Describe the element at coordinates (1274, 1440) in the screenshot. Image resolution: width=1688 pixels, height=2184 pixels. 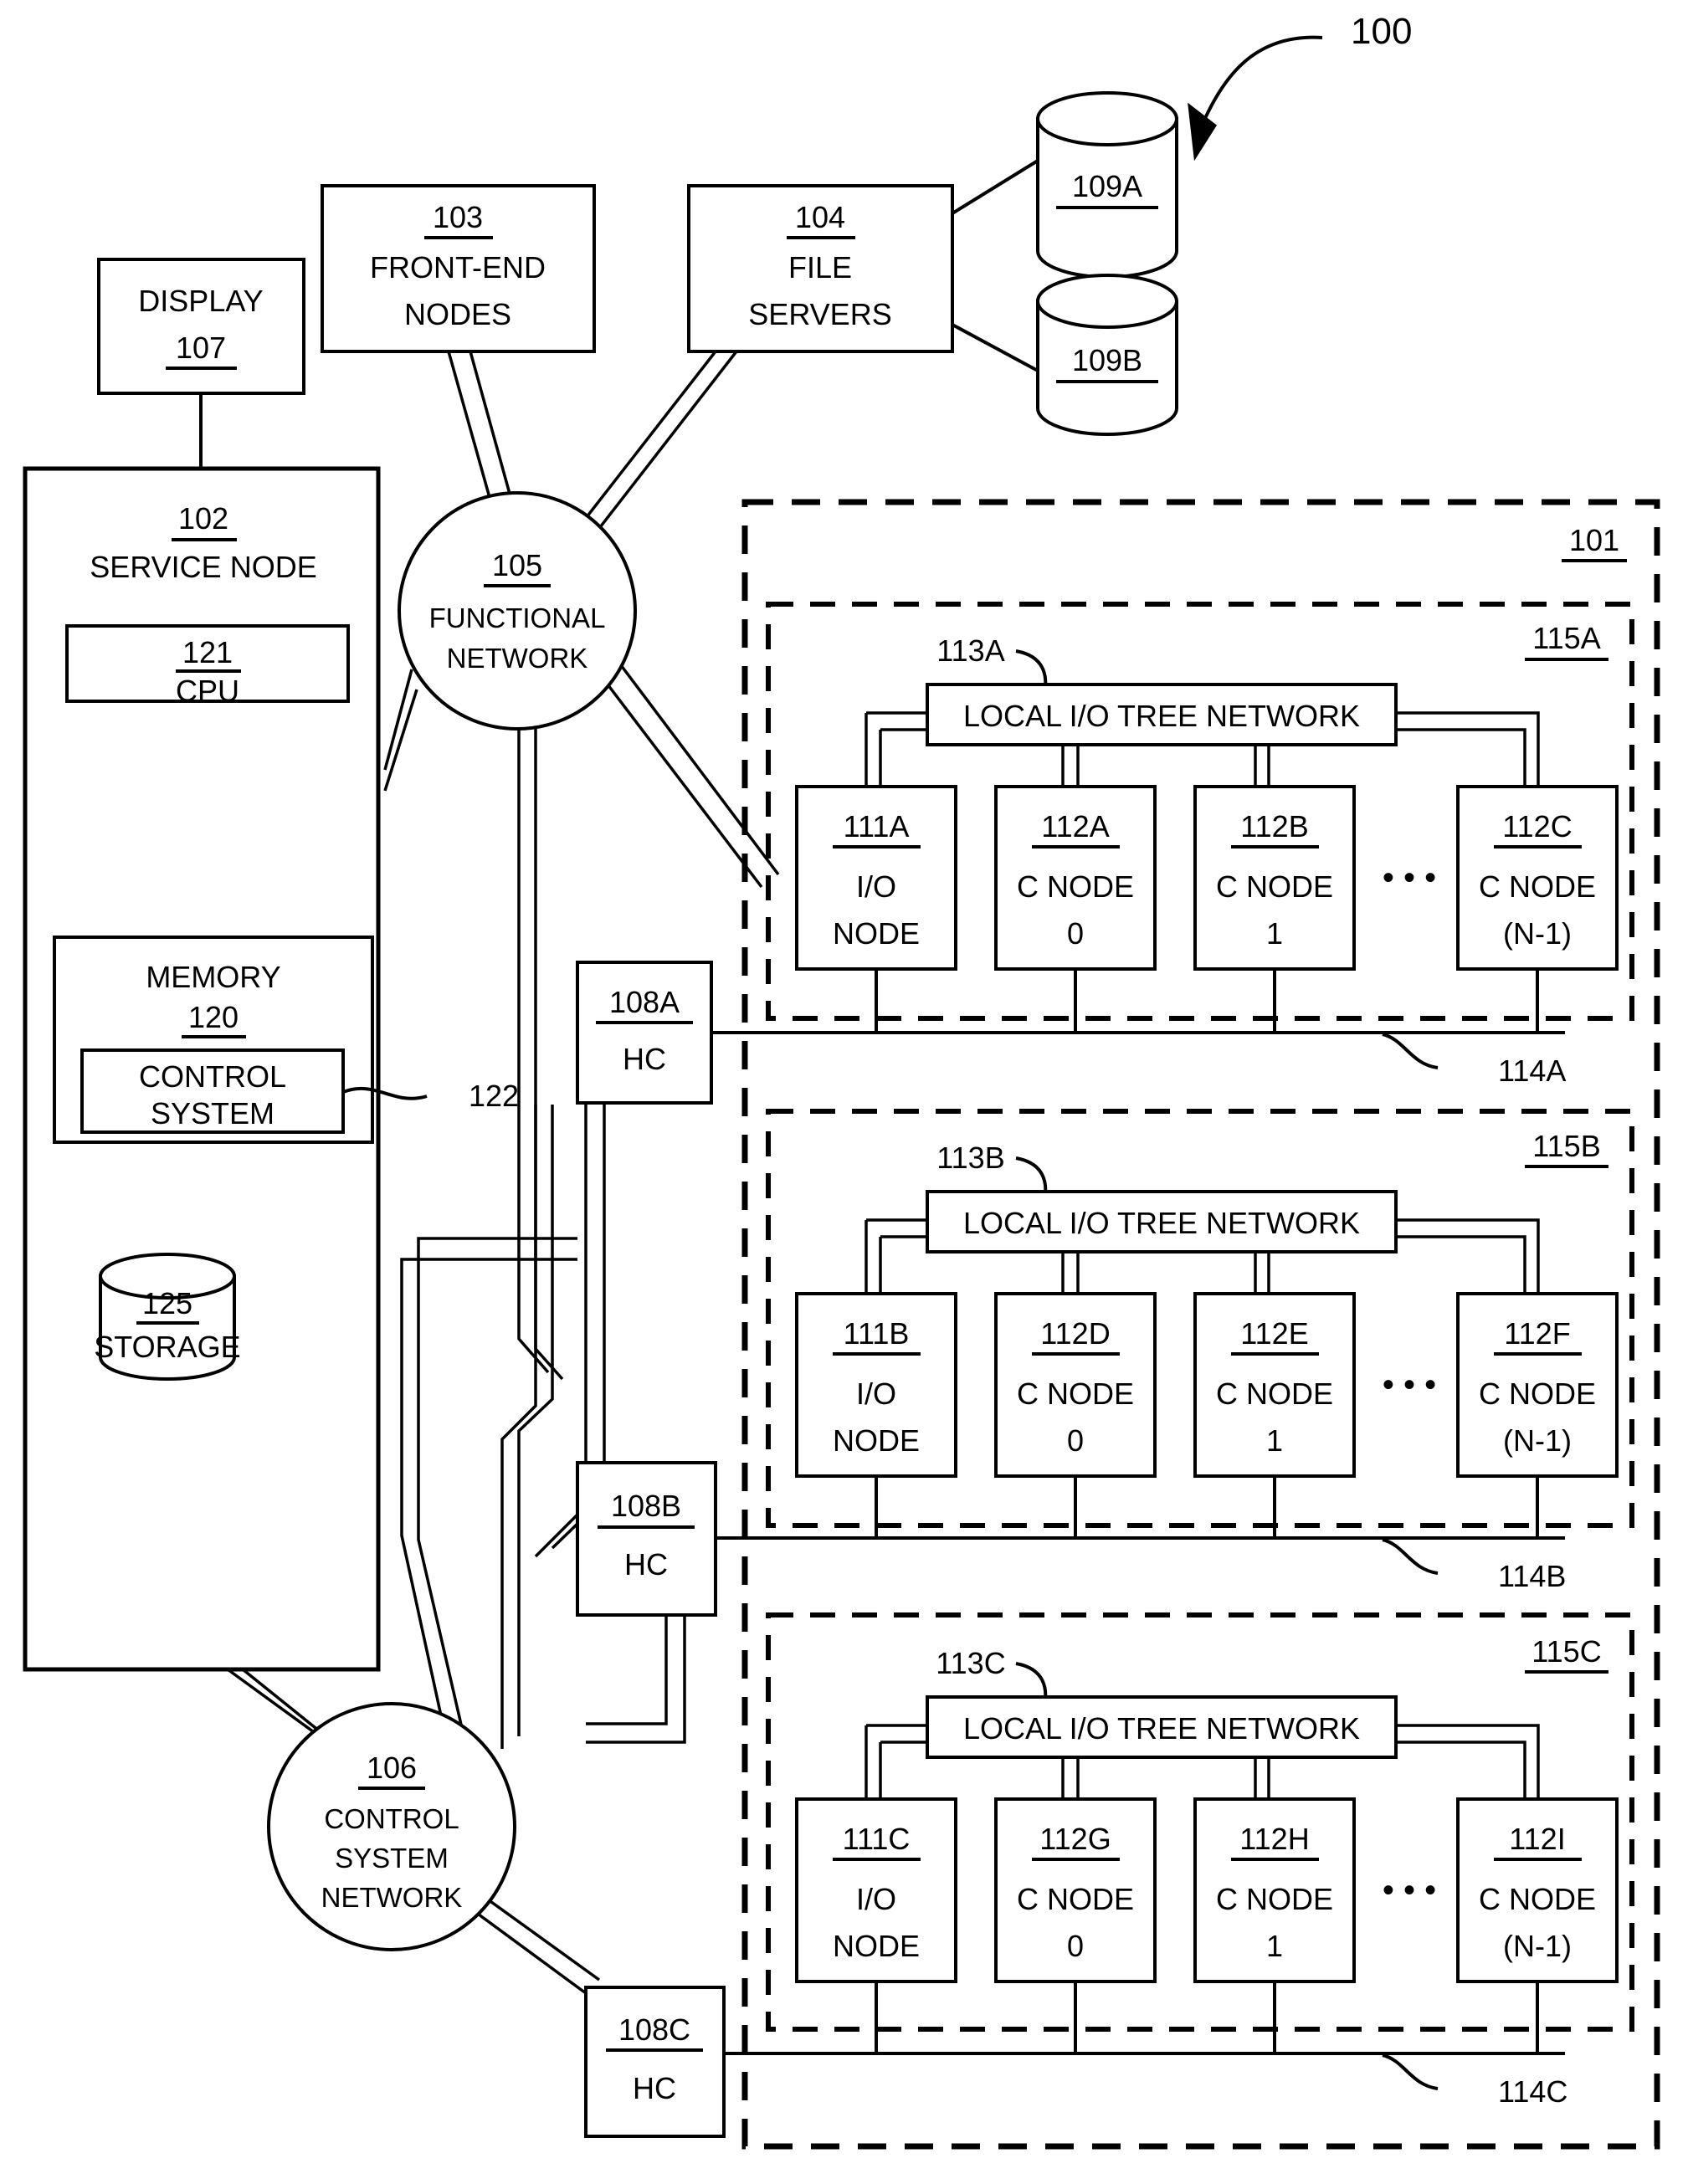
I see `rack-115b-cell-2-line2: 1` at that location.